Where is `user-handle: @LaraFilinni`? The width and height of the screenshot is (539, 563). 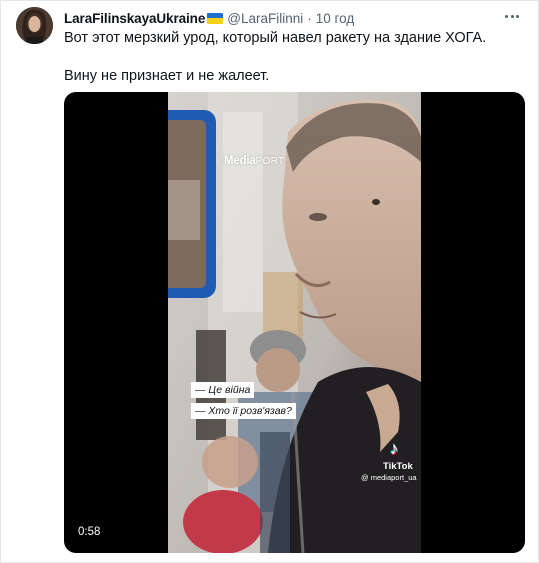
user-handle: @LaraFilinni is located at coordinates (265, 18).